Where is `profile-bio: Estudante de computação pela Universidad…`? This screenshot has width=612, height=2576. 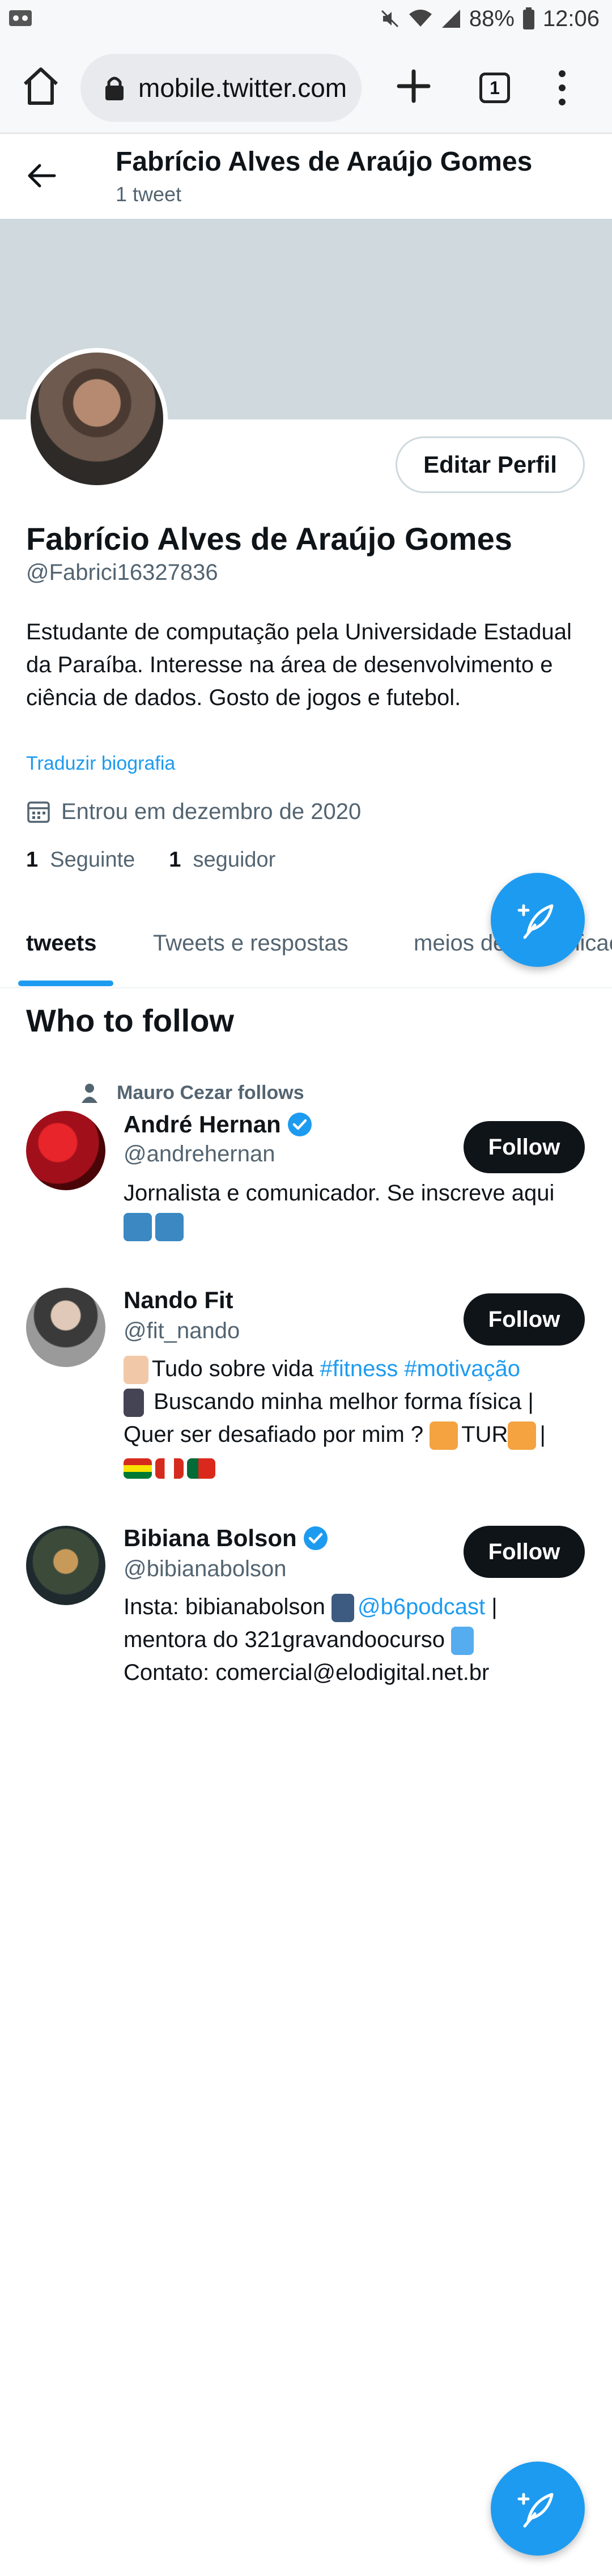
profile-bio: Estudante de computação pela Universidad… is located at coordinates (299, 664).